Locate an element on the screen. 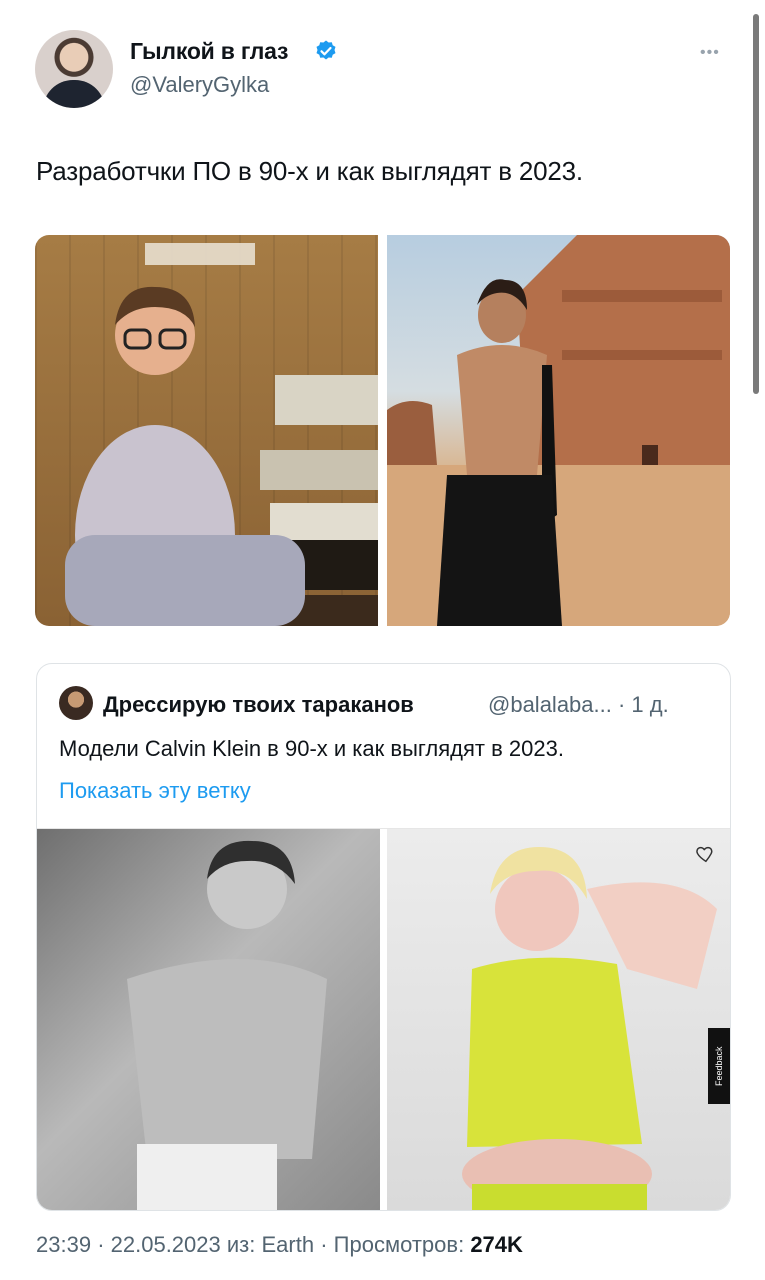 This screenshot has height=1280, width=765. model-2023-illustration is located at coordinates (589, 1028).